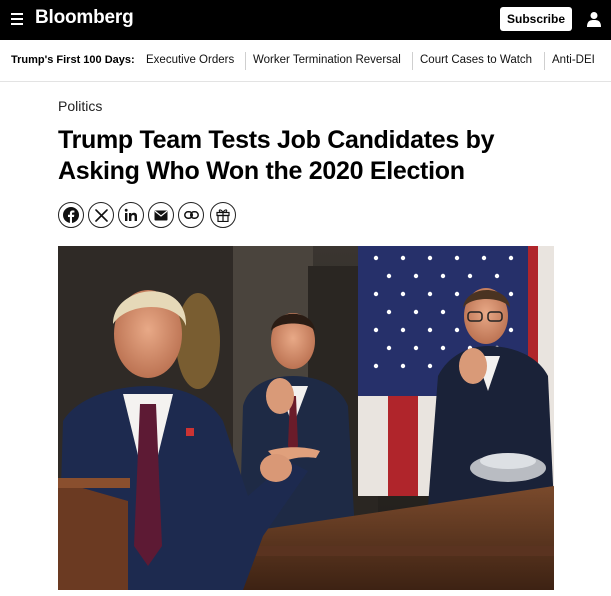 This screenshot has height=596, width=611. Describe the element at coordinates (276, 140) in the screenshot. I see `headline-line-1: Trump Team Tests Job Candidates by` at that location.